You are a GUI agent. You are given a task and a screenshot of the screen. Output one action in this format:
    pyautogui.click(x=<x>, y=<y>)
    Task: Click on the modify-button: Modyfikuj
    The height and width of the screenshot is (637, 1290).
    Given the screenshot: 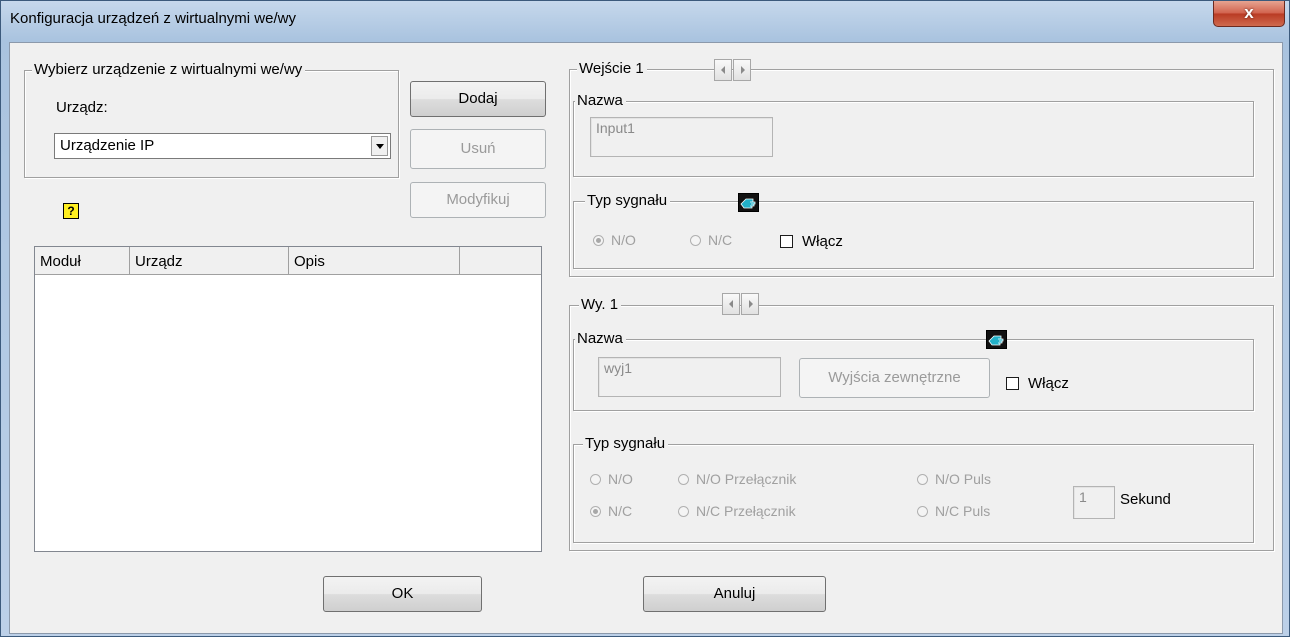 What is the action you would take?
    pyautogui.click(x=478, y=200)
    